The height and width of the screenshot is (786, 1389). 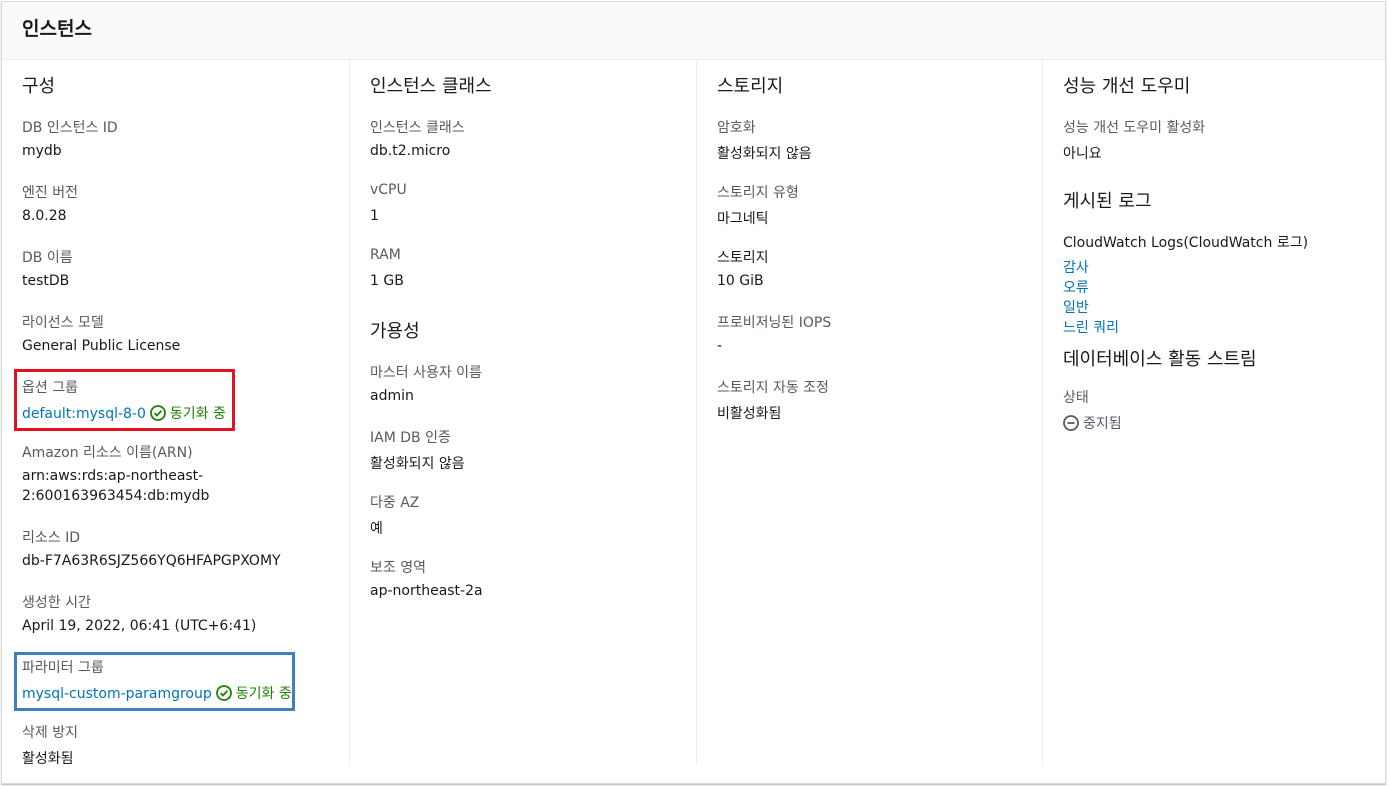 I want to click on engine-version-label: 엔진 버전, so click(x=50, y=193).